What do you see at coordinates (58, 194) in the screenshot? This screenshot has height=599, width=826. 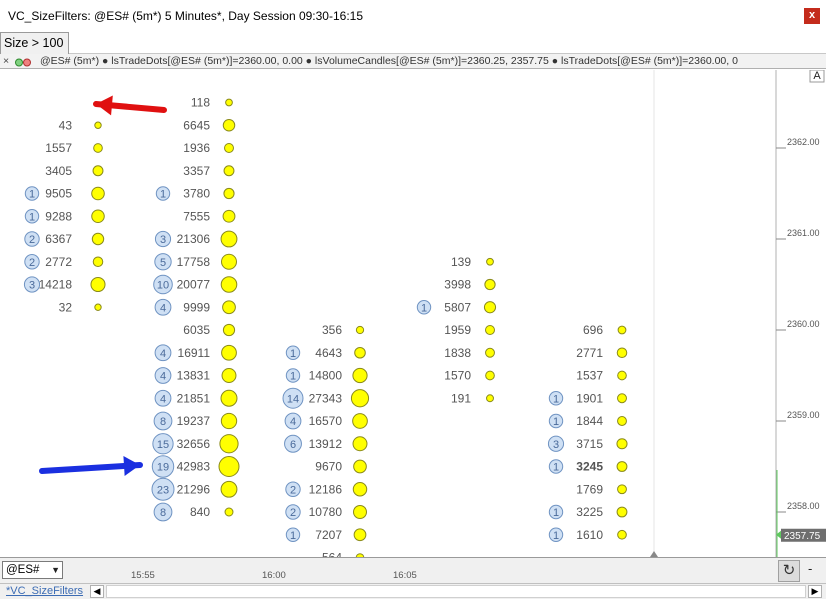 I see `volume-label: 9505` at bounding box center [58, 194].